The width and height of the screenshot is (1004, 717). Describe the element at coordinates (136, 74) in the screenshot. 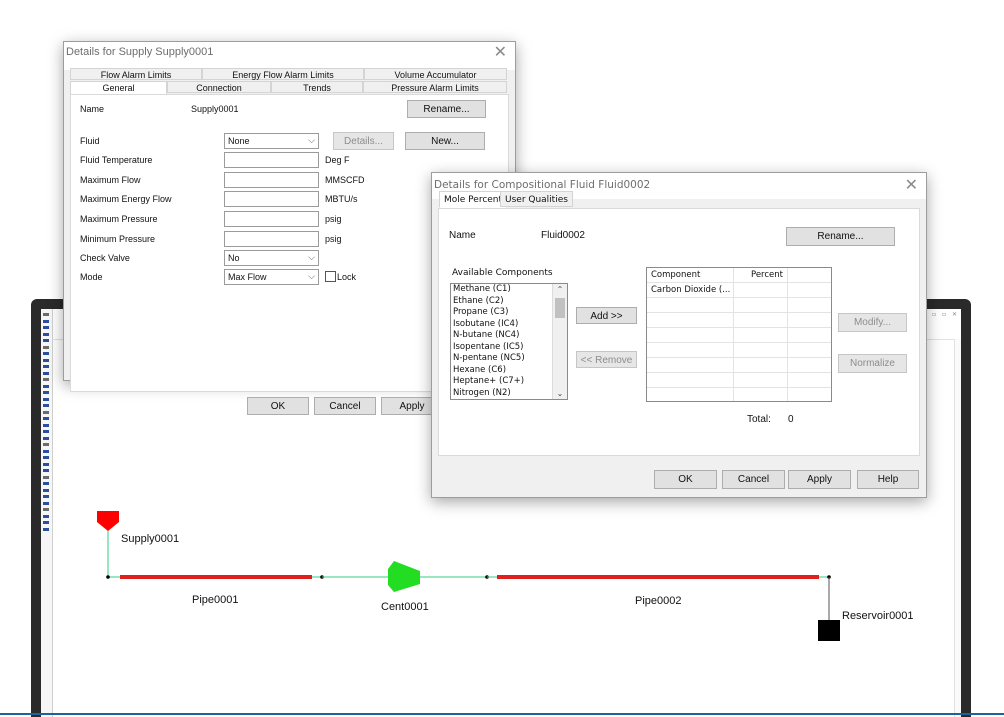

I see `tab-flow-alarm-limits: Flow Alarm Limits` at that location.